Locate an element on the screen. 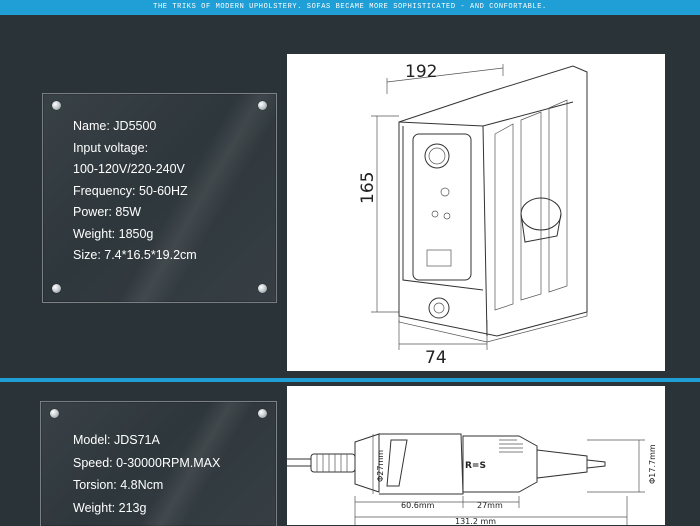 Image resolution: width=700 pixels, height=526 pixels. spec-frequency: Frequency: 50-60HZ is located at coordinates (130, 190).